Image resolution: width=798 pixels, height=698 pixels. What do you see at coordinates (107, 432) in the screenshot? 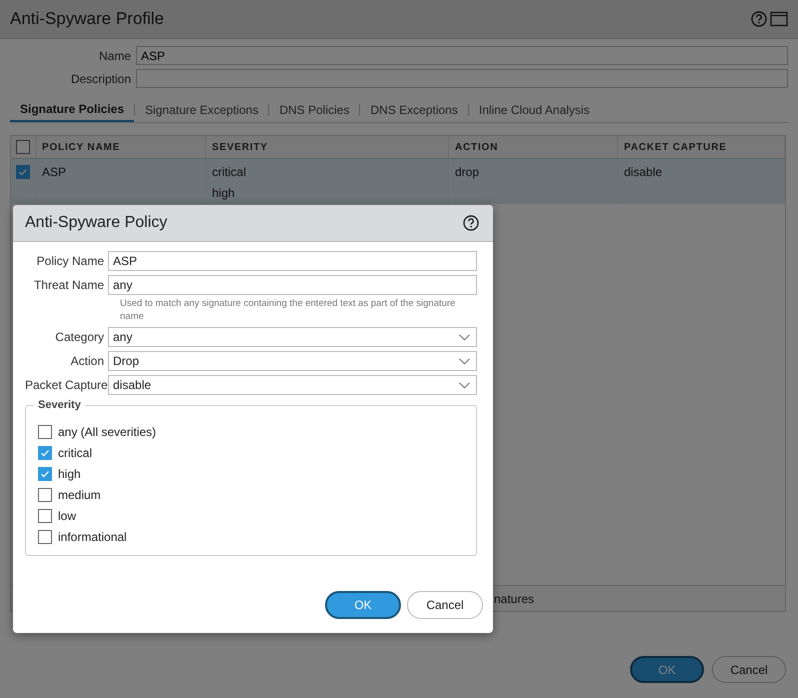
I see `checkbox-label: any (All severities)` at bounding box center [107, 432].